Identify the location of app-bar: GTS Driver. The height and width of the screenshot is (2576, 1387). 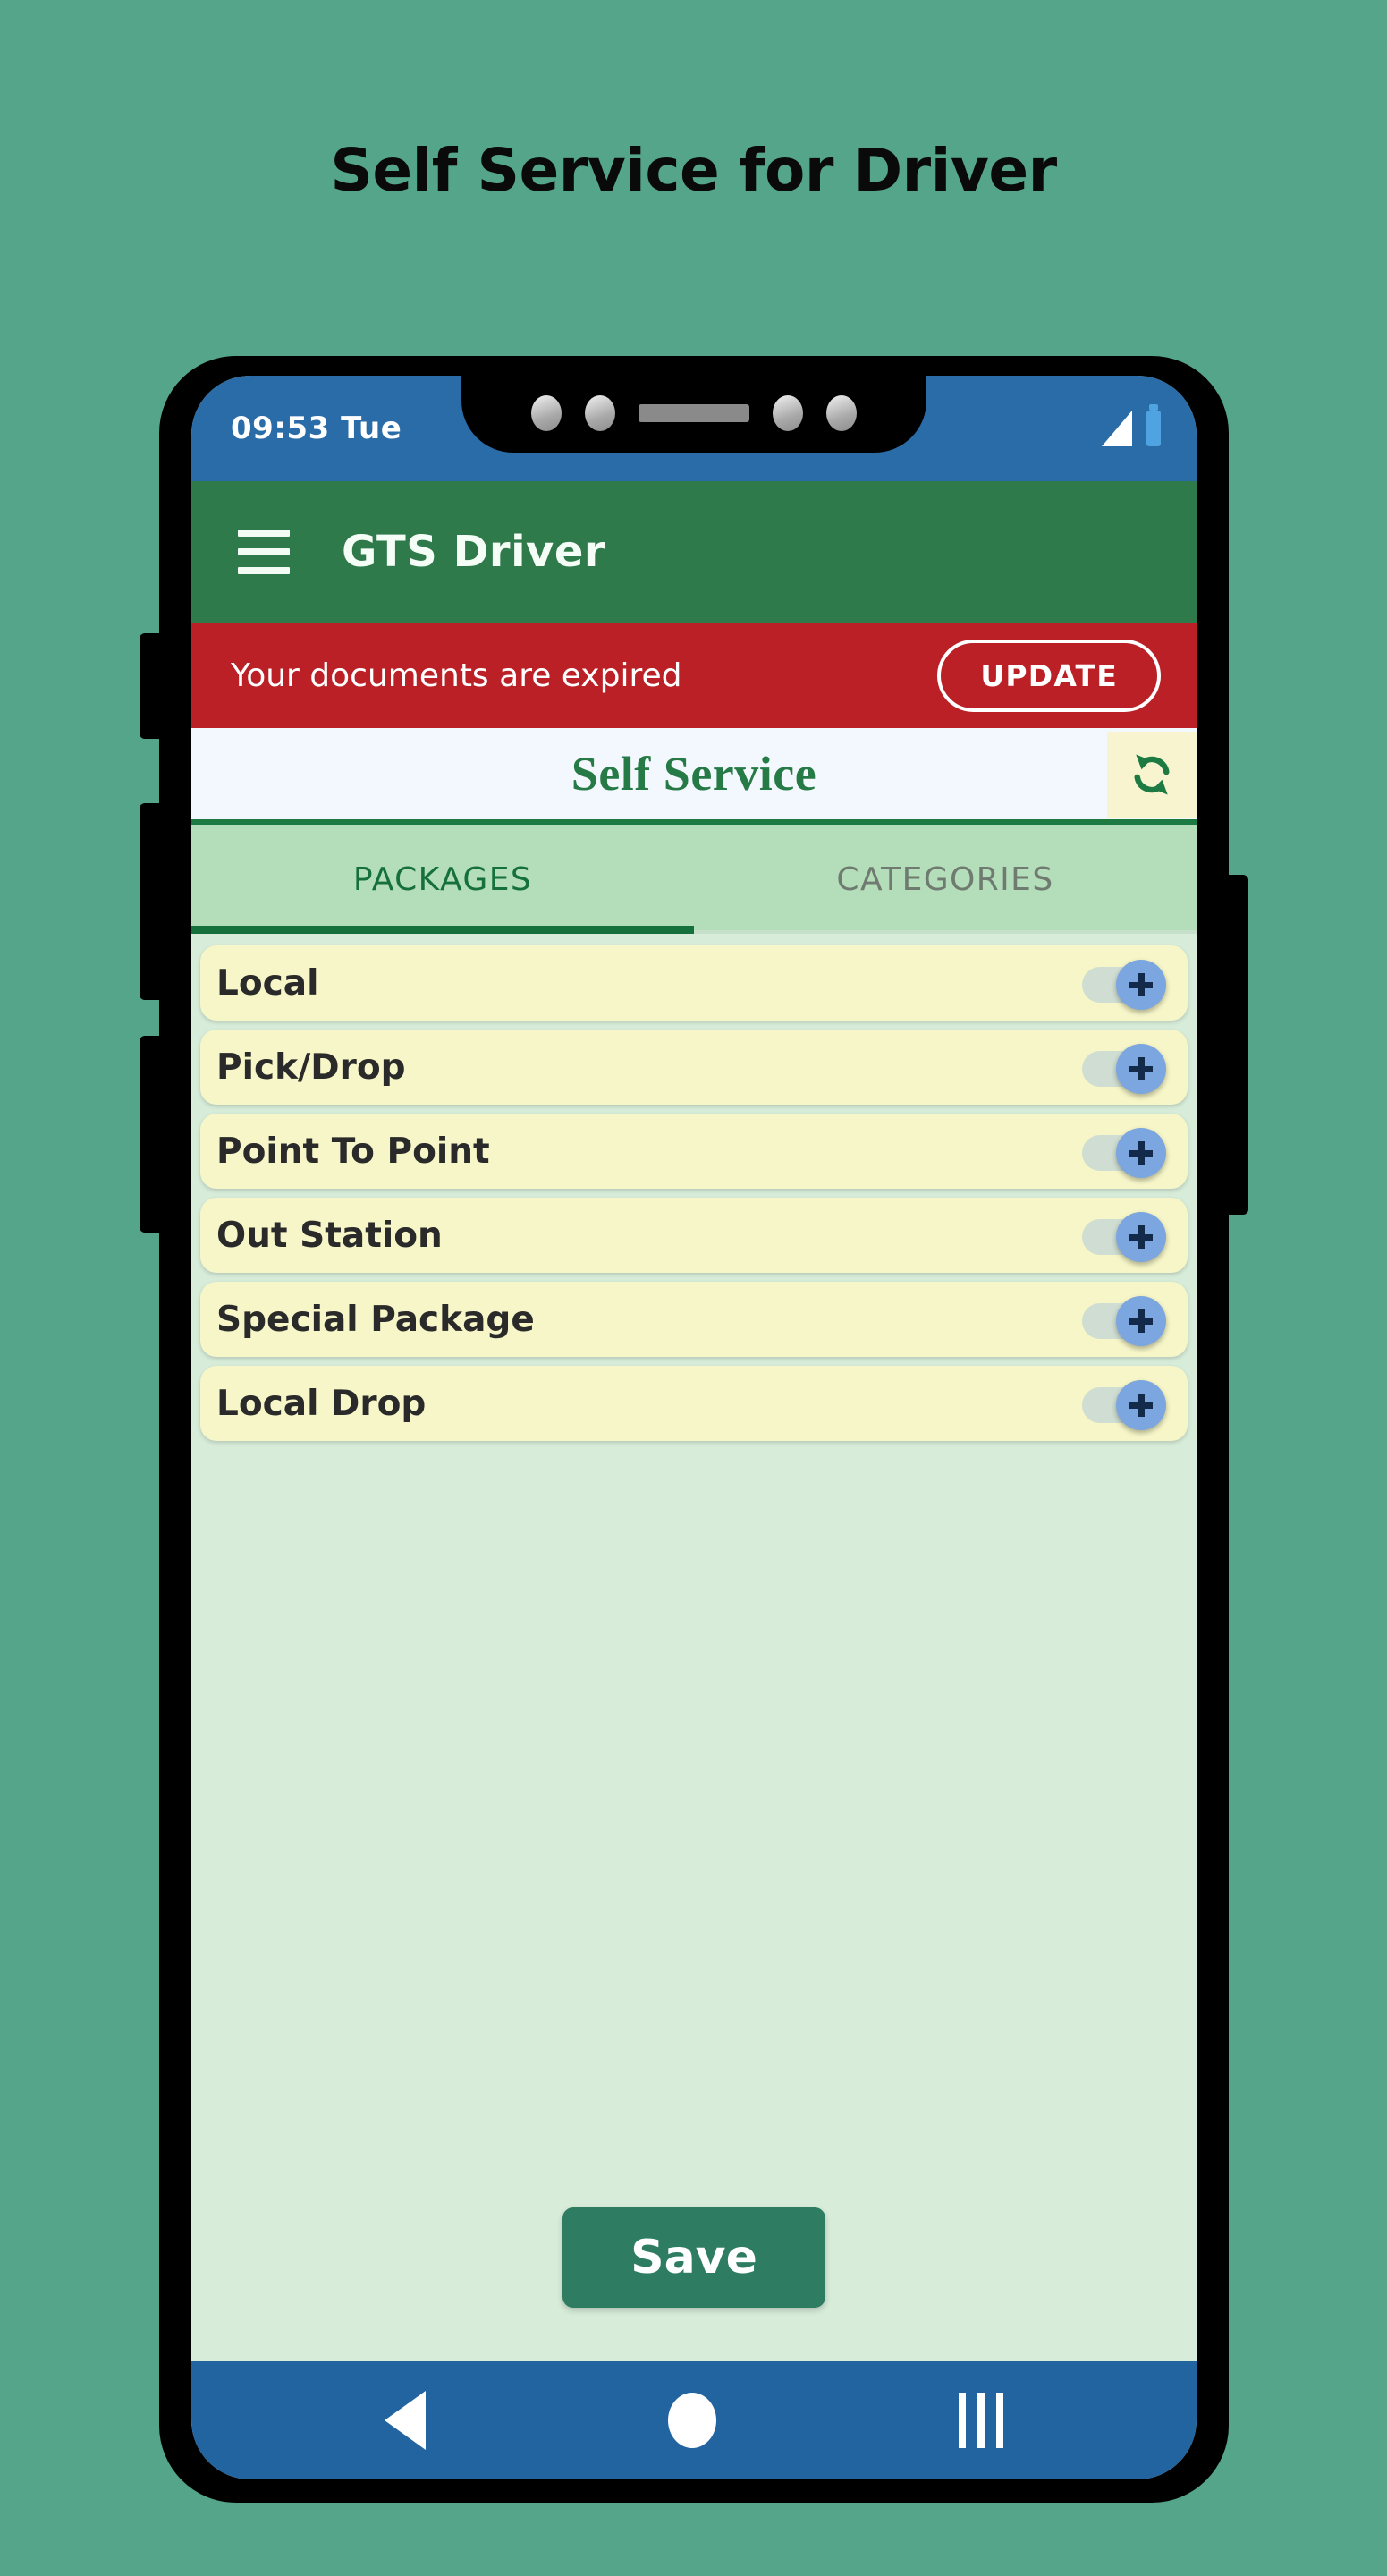
(694, 552).